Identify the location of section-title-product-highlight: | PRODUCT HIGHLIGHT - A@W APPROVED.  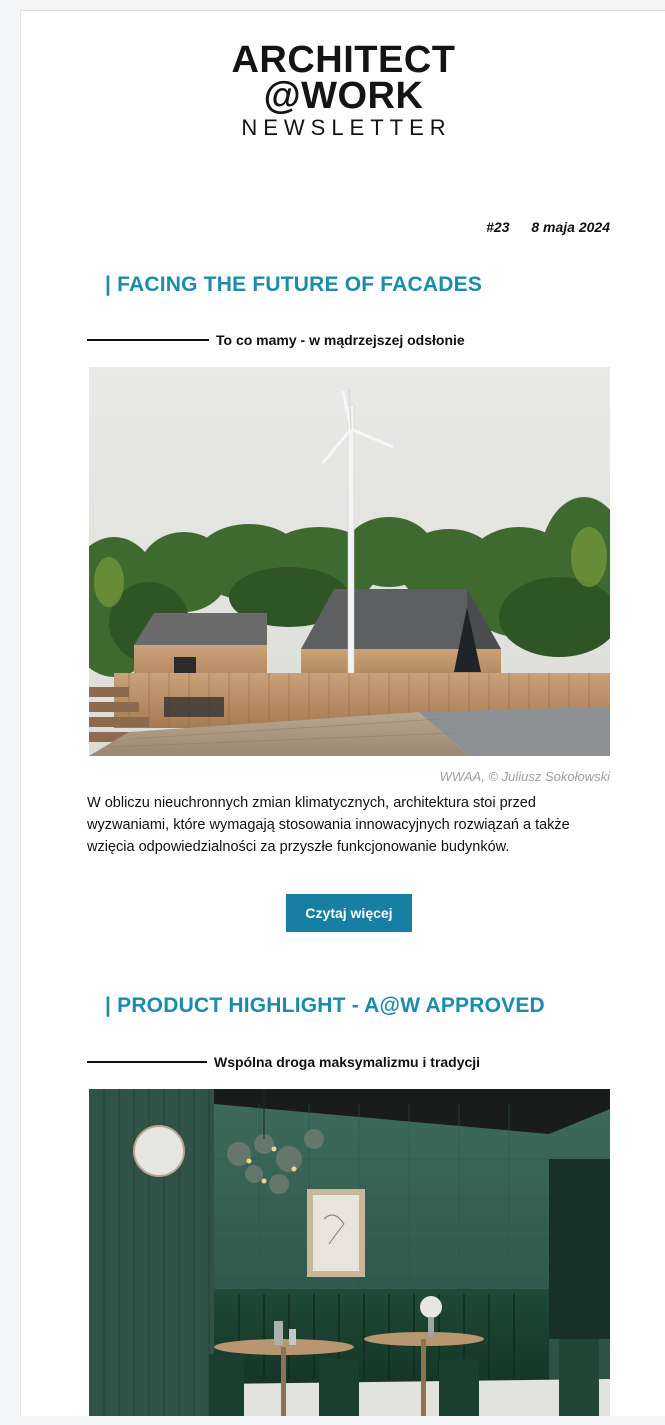
(325, 1006).